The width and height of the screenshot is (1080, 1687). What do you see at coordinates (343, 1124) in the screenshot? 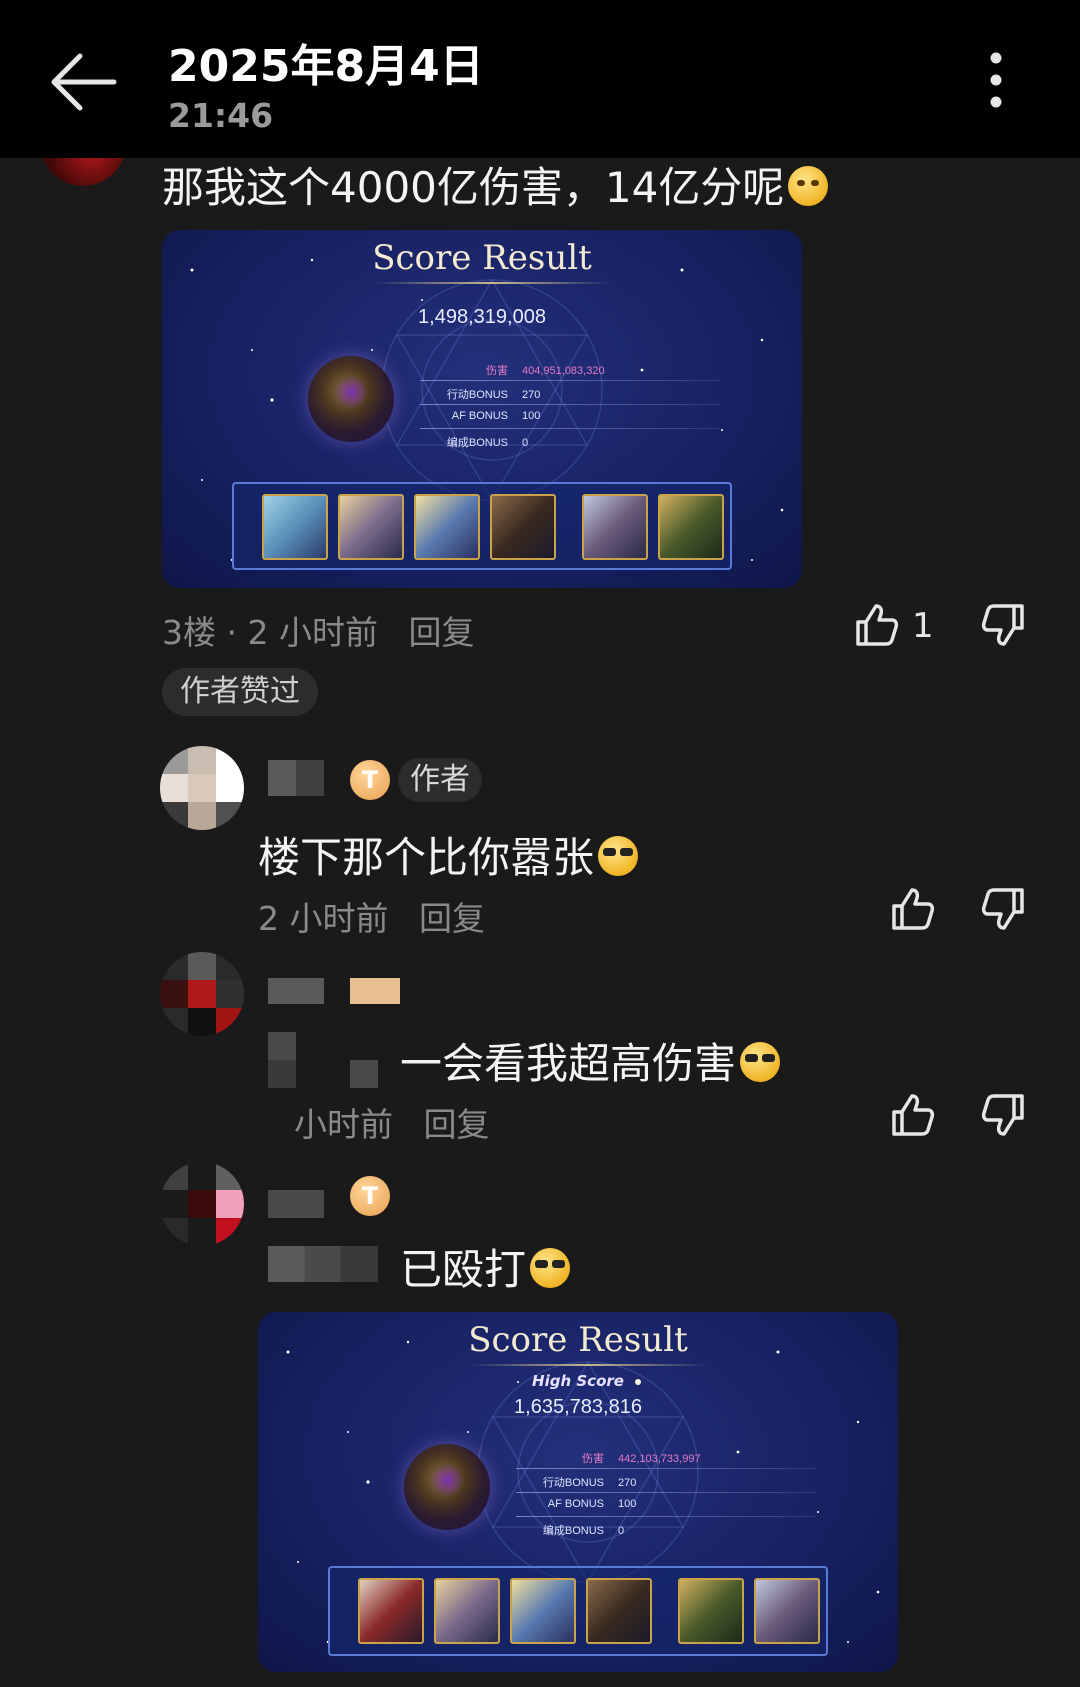
I see `comment-time: 小时前` at bounding box center [343, 1124].